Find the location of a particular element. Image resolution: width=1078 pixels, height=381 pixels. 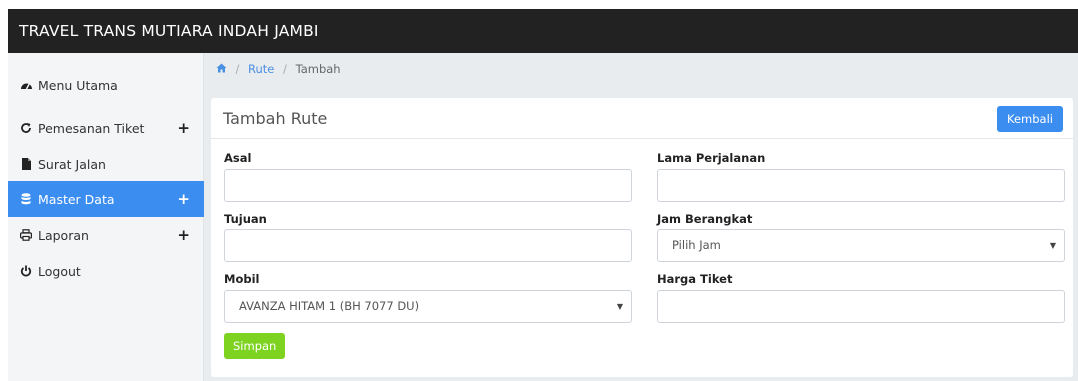

mobil-select: AVANZA HITAM 1 (BH 7077 DU) ▼ is located at coordinates (428, 306).